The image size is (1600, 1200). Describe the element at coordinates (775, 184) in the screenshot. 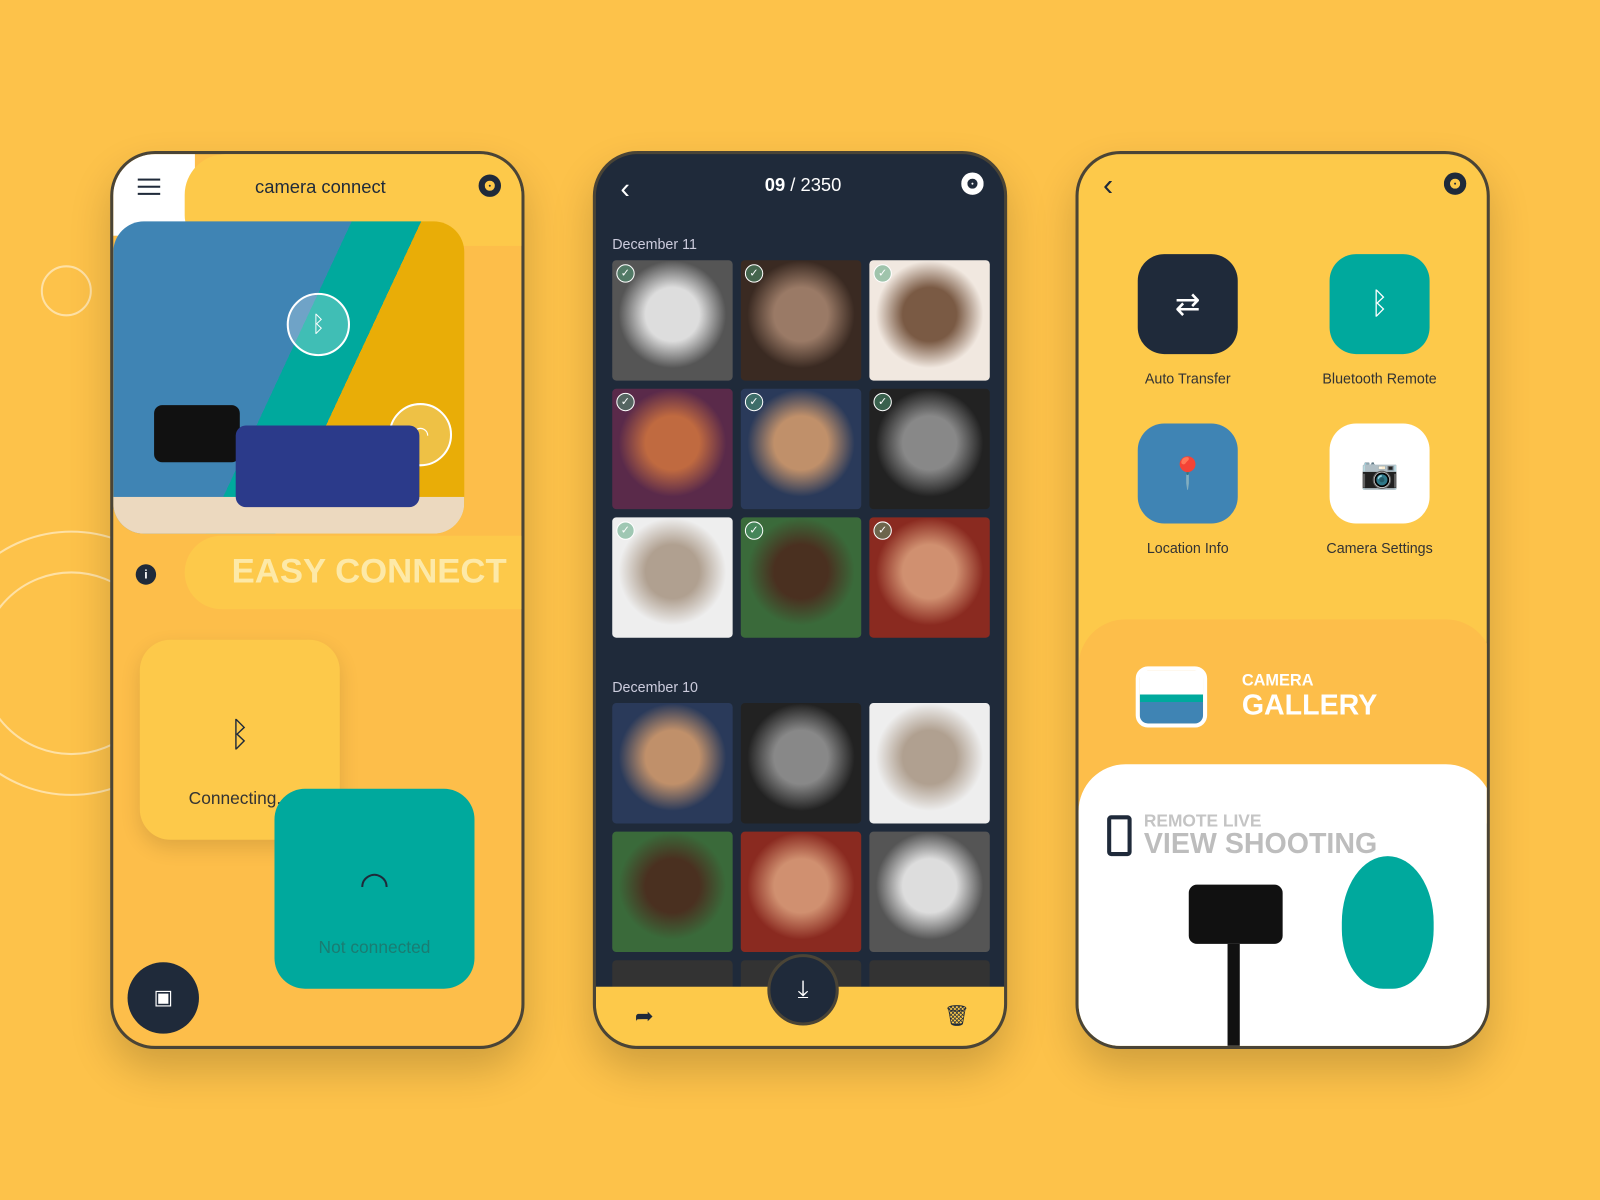

I see `selected-count: 09` at that location.